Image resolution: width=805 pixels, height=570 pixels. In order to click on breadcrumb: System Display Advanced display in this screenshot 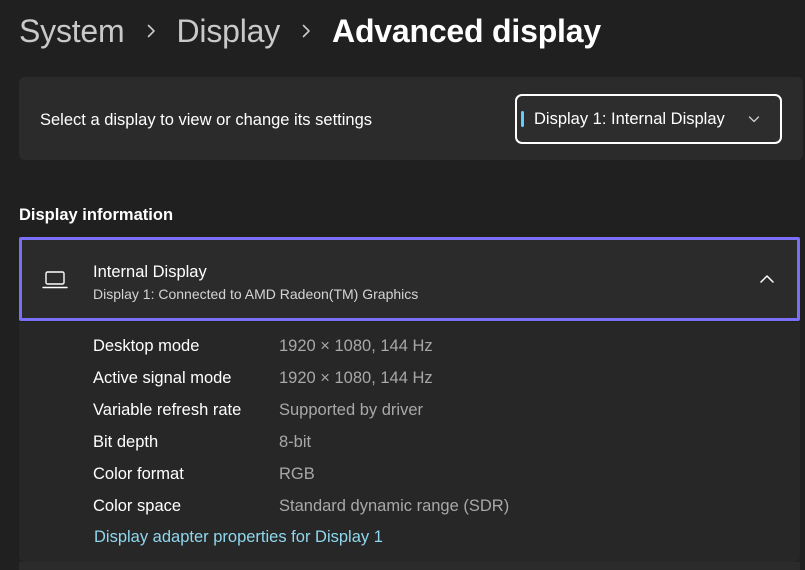, I will do `click(310, 31)`.